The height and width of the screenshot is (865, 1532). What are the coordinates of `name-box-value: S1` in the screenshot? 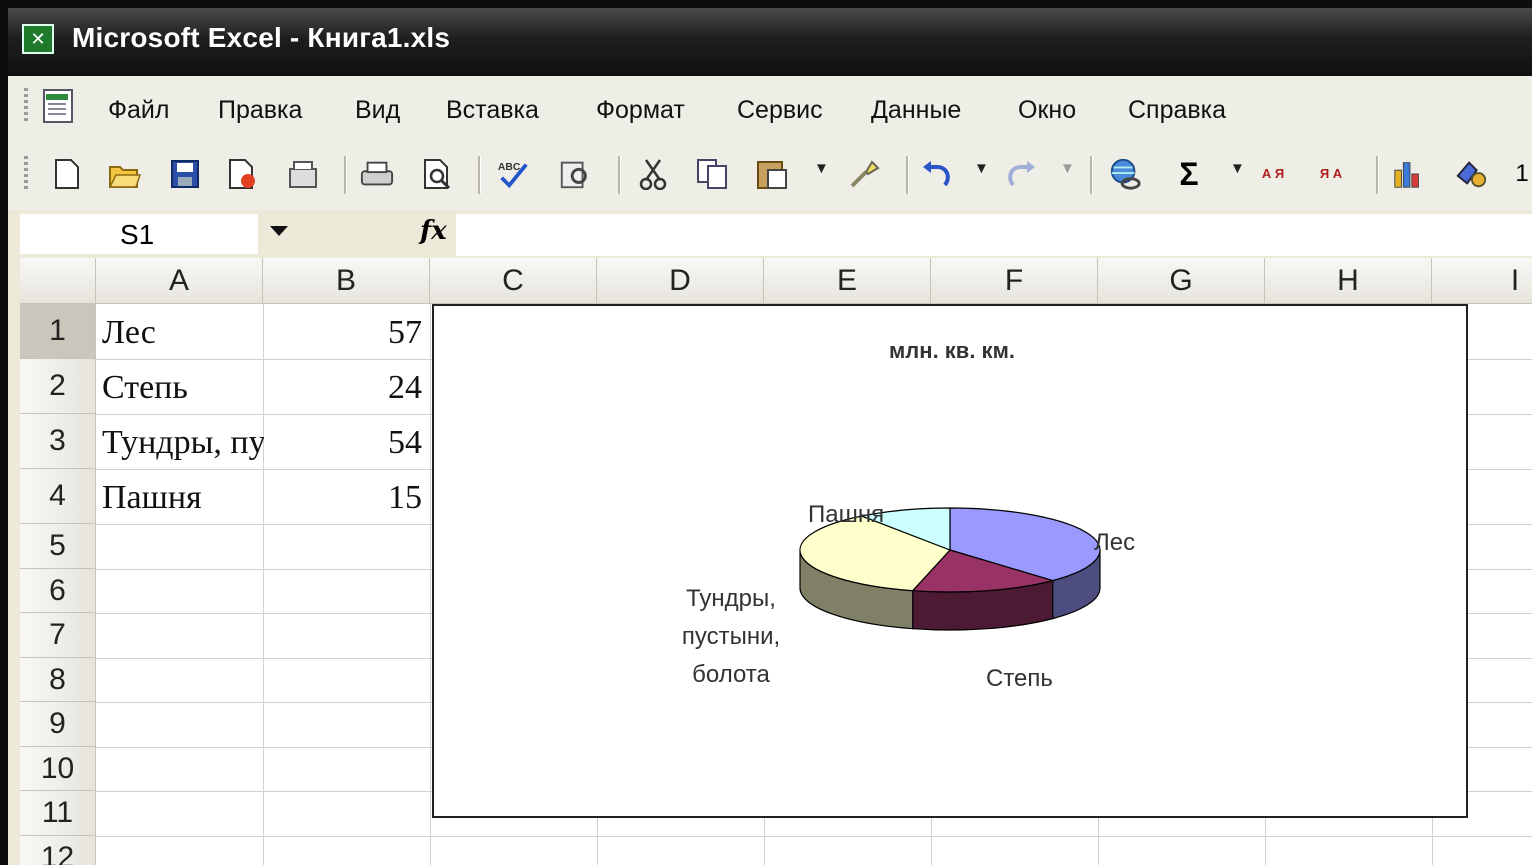 It's located at (137, 234).